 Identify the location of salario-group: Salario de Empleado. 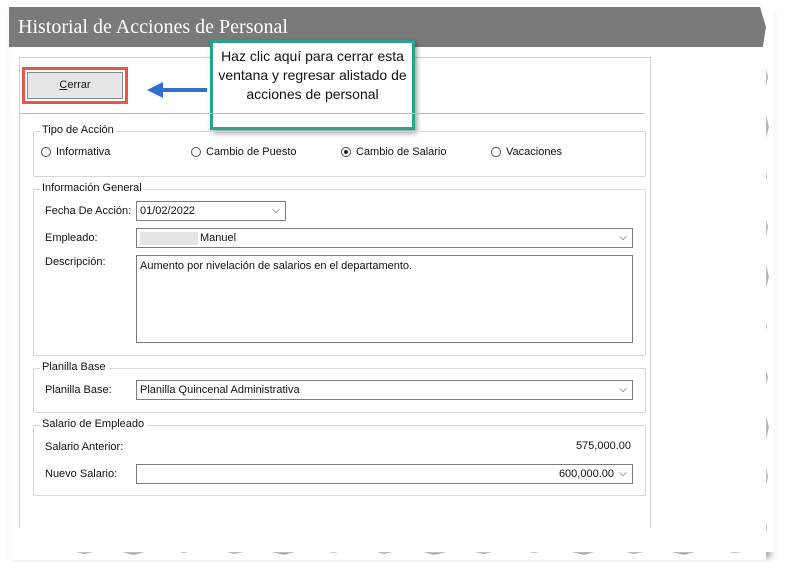
(339, 457).